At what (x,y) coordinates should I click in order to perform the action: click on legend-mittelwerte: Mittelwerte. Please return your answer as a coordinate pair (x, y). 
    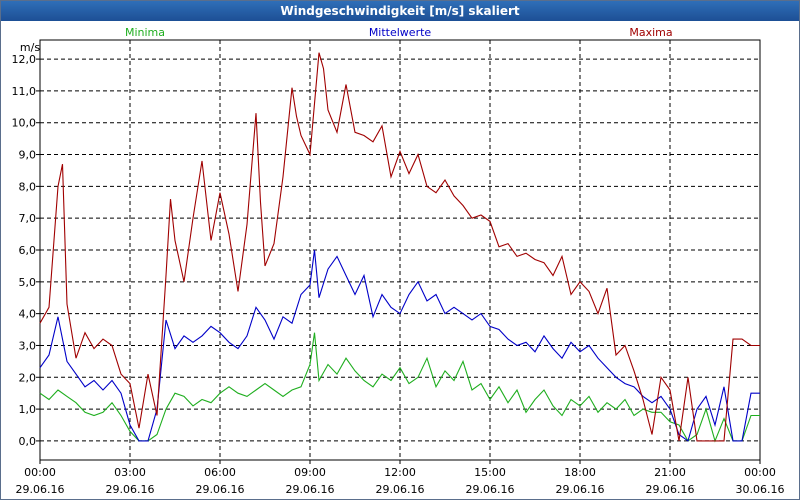
    Looking at the image, I should click on (400, 32).